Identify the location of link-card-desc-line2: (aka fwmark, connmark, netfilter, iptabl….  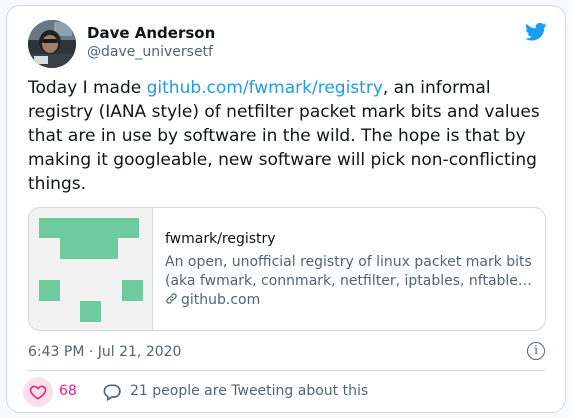
(351, 281).